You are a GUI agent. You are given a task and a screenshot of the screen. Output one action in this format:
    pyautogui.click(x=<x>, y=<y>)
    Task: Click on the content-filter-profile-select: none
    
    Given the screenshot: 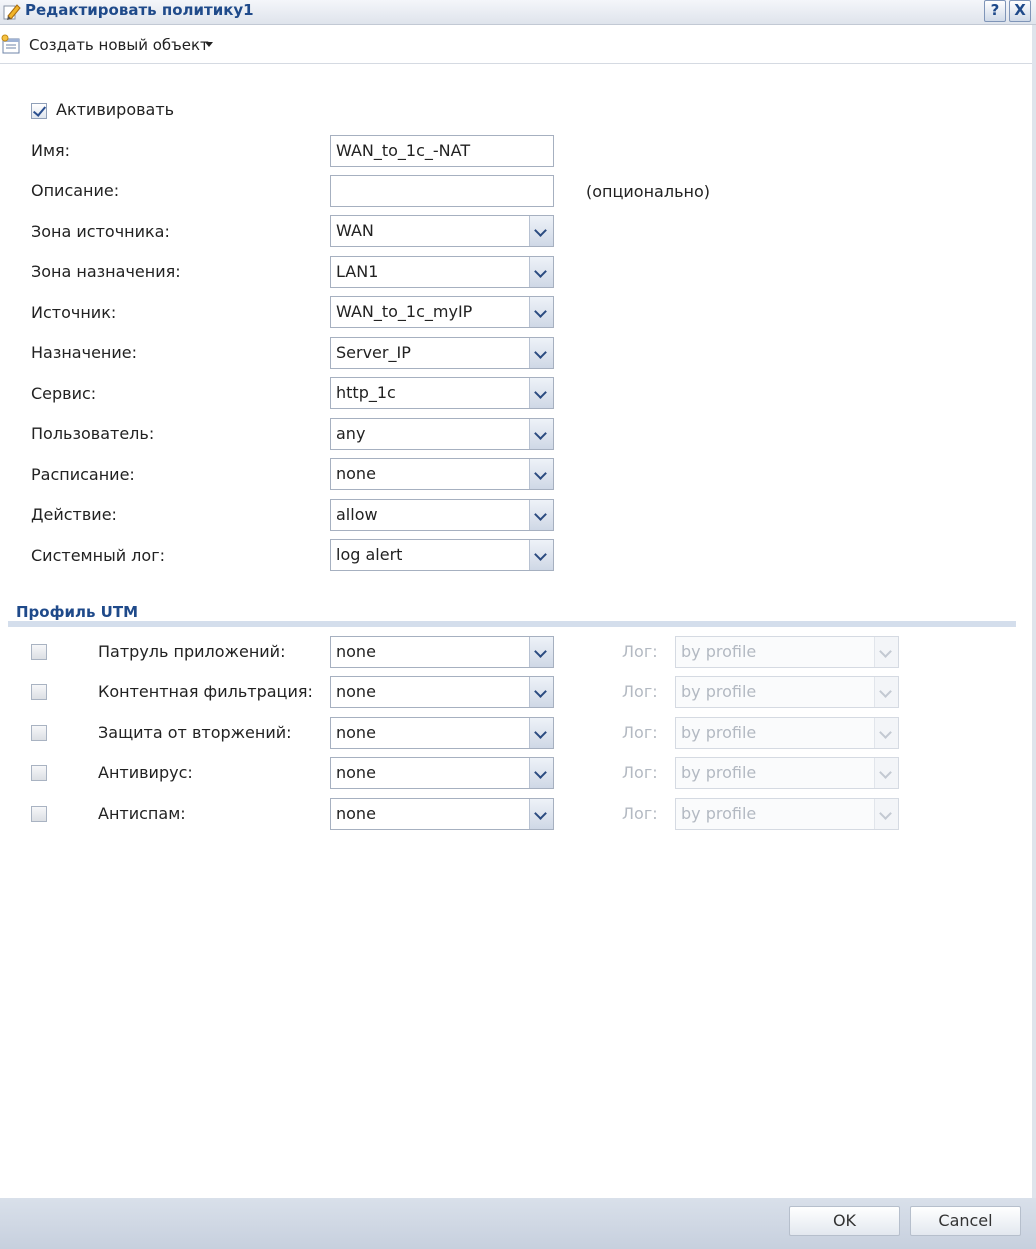 What is the action you would take?
    pyautogui.click(x=442, y=692)
    